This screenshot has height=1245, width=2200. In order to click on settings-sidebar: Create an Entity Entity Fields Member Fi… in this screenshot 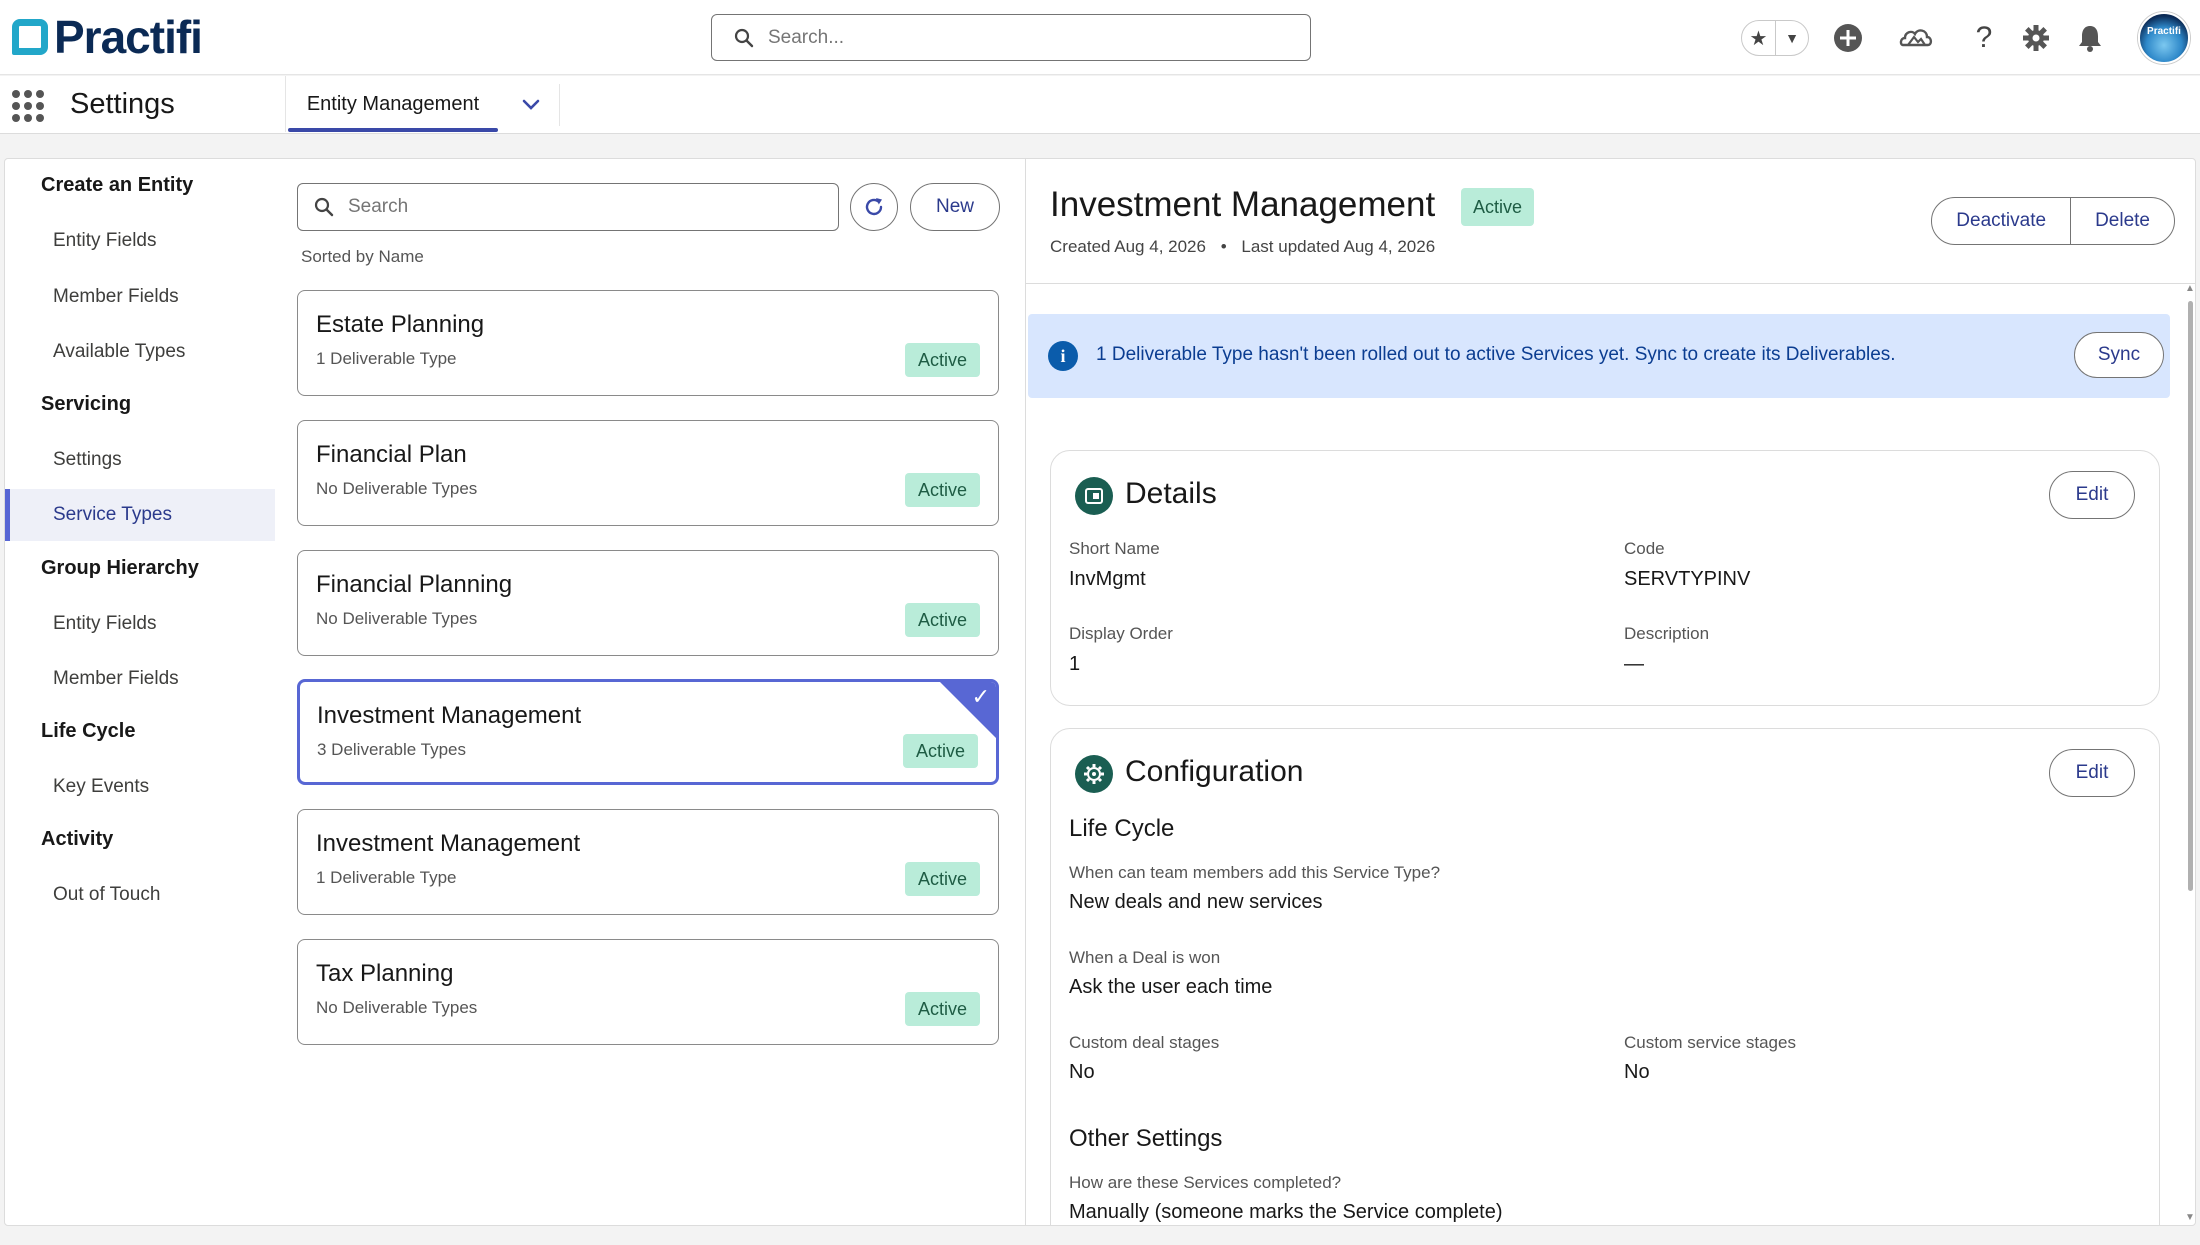, I will do `click(140, 692)`.